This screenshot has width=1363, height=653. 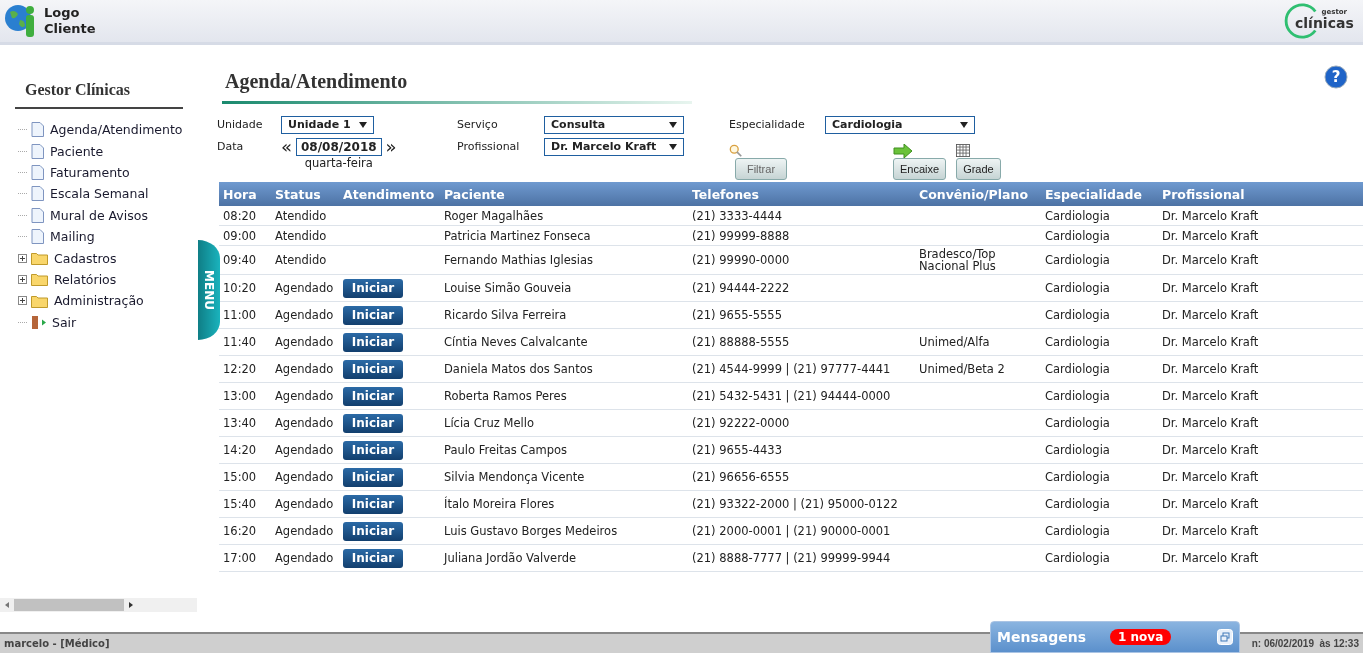 I want to click on column-header: Telefones, so click(x=801, y=194).